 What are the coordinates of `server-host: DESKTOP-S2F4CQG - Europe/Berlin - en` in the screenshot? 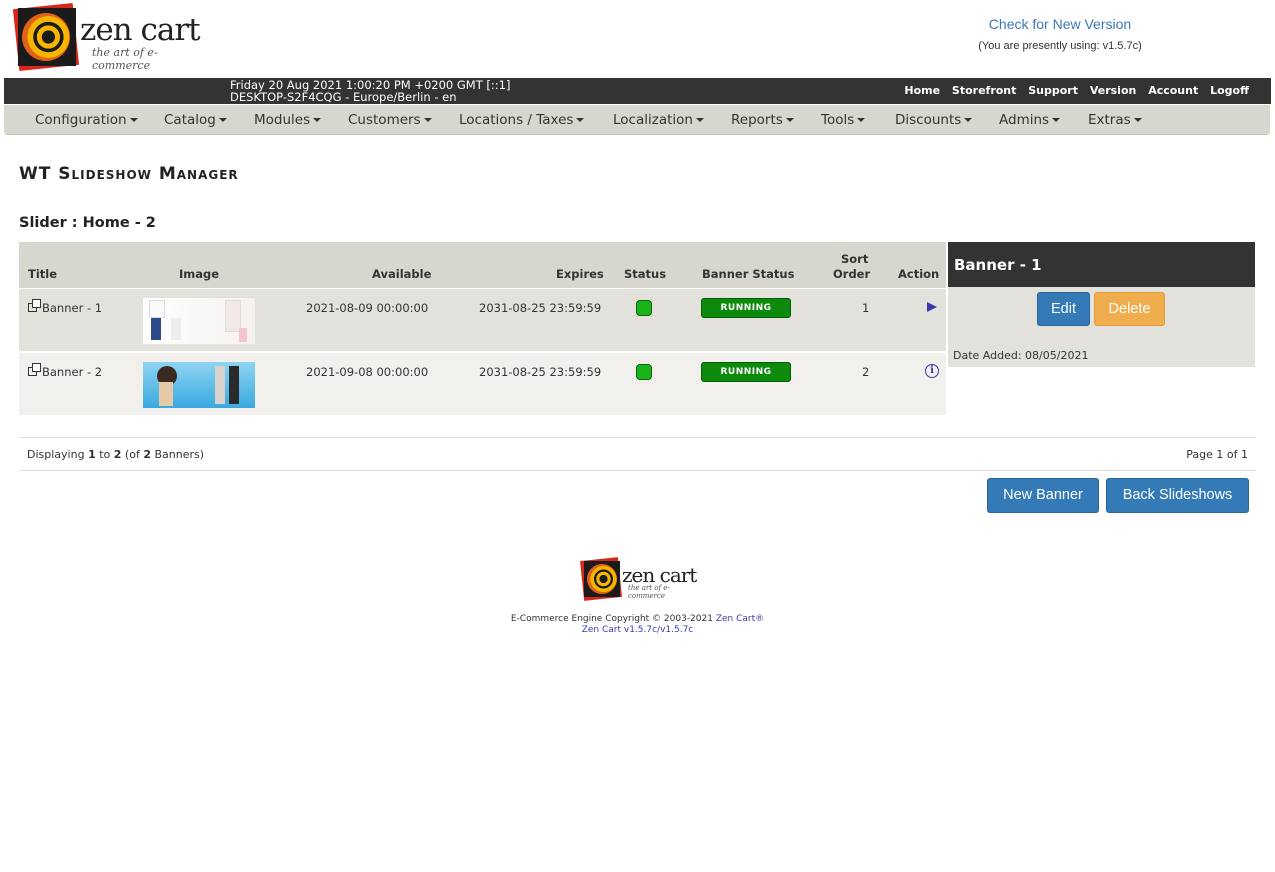 It's located at (343, 97).